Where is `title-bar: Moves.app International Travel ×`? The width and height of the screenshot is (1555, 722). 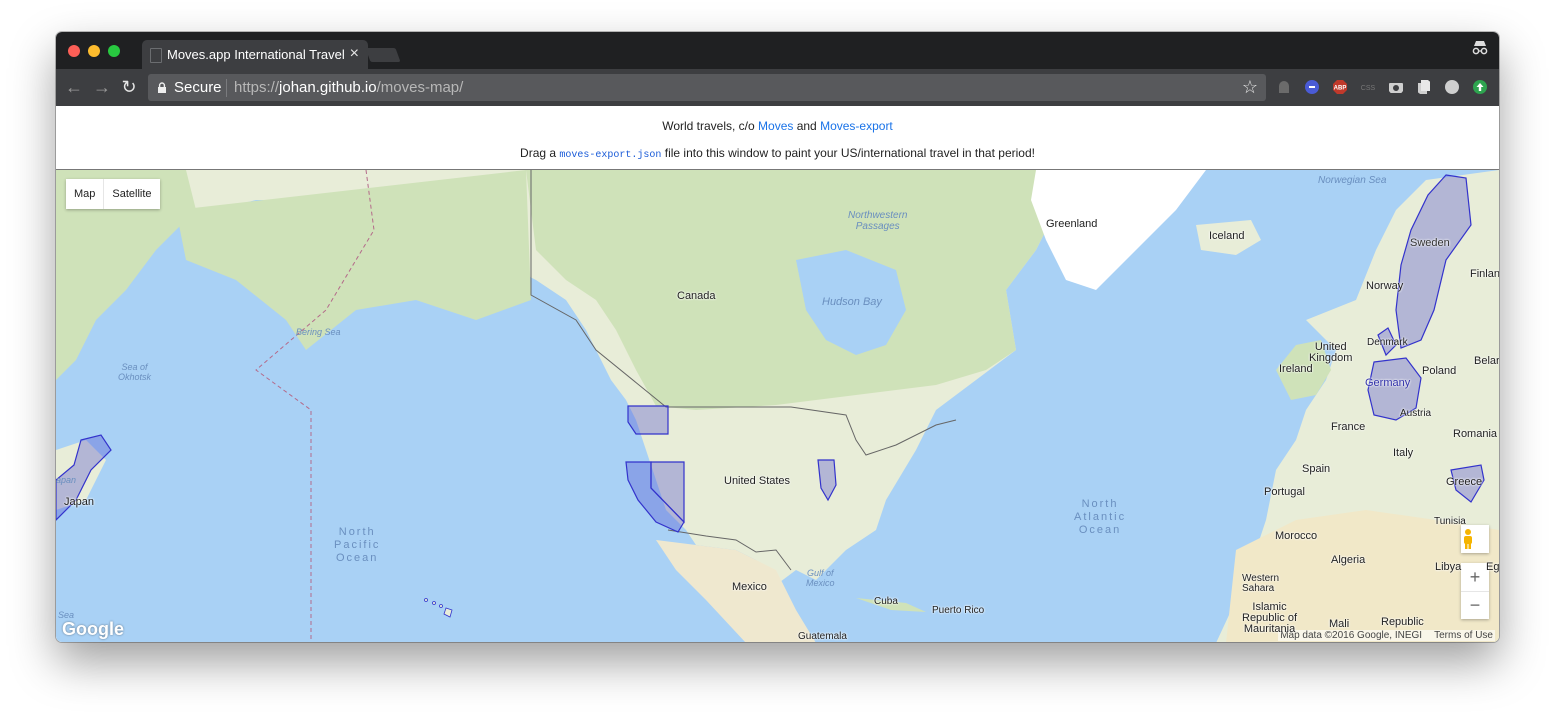
title-bar: Moves.app International Travel × is located at coordinates (777, 50).